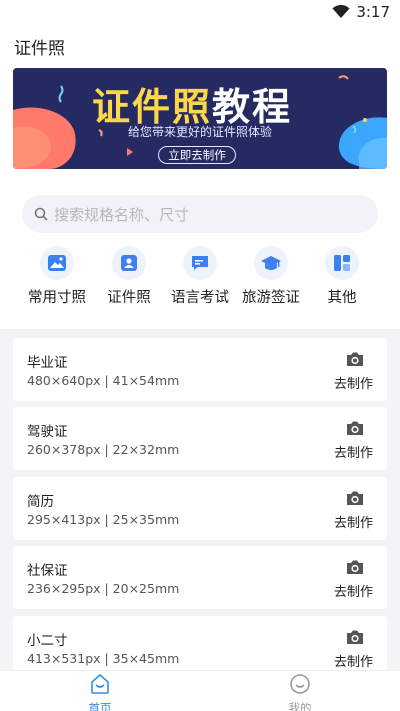  I want to click on graduation-cap-icon, so click(271, 263).